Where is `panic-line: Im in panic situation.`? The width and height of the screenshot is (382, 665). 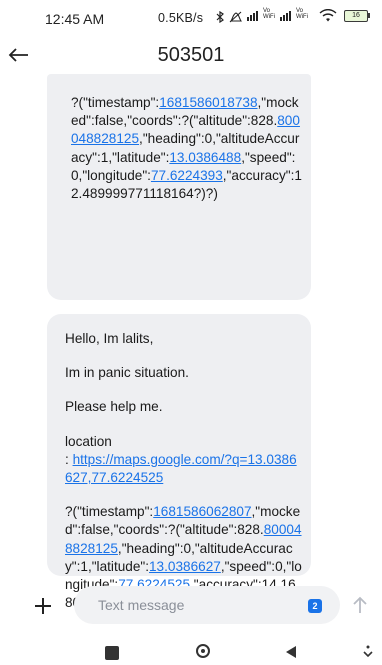 panic-line: Im in panic situation. is located at coordinates (127, 373).